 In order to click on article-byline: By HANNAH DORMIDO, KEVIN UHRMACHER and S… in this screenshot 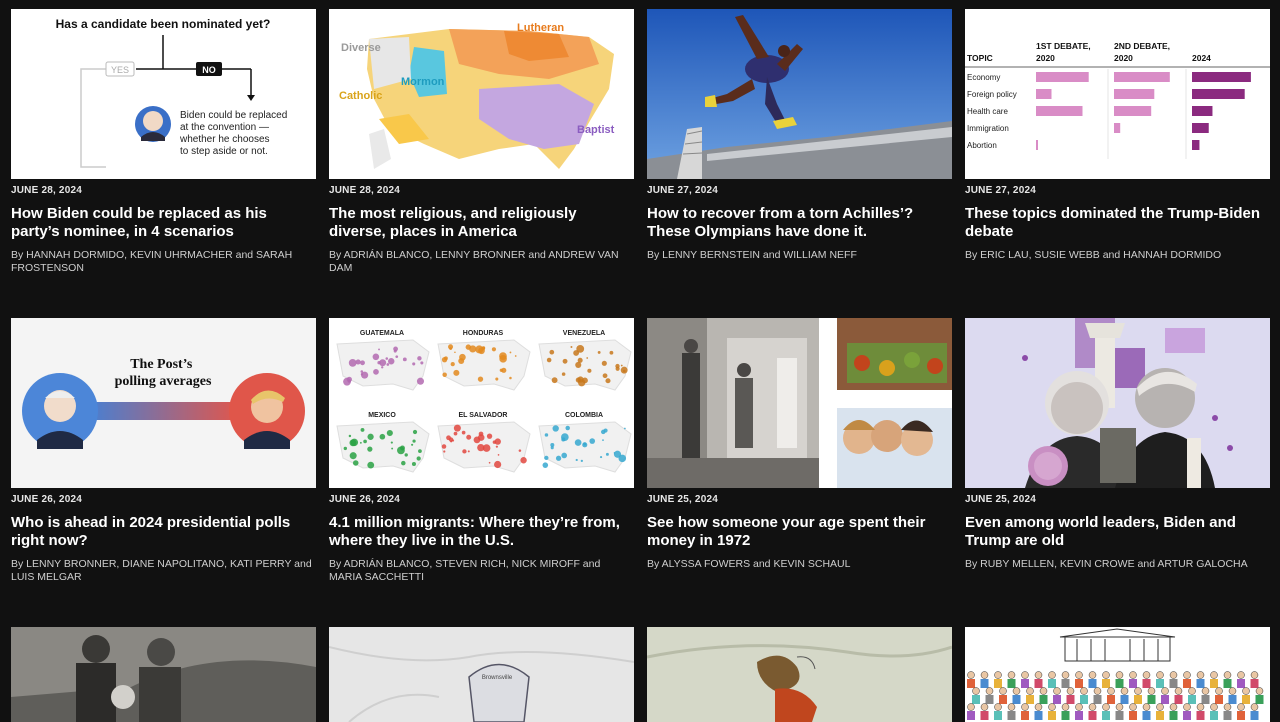, I will do `click(152, 261)`.